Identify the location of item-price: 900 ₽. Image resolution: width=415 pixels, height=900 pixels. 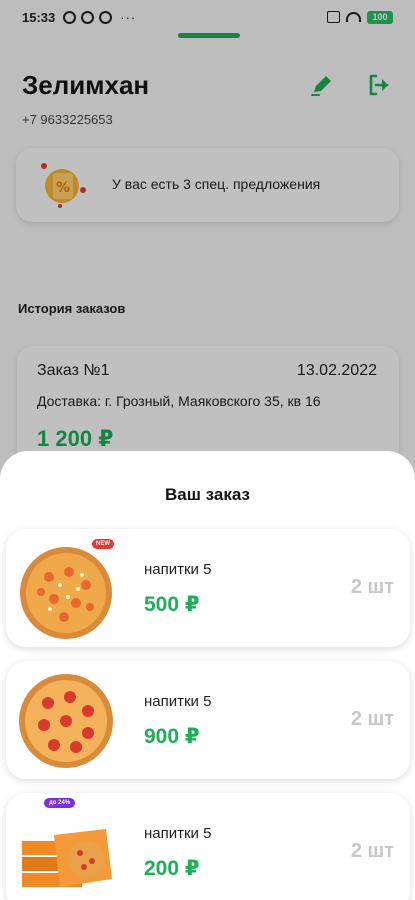
(172, 736).